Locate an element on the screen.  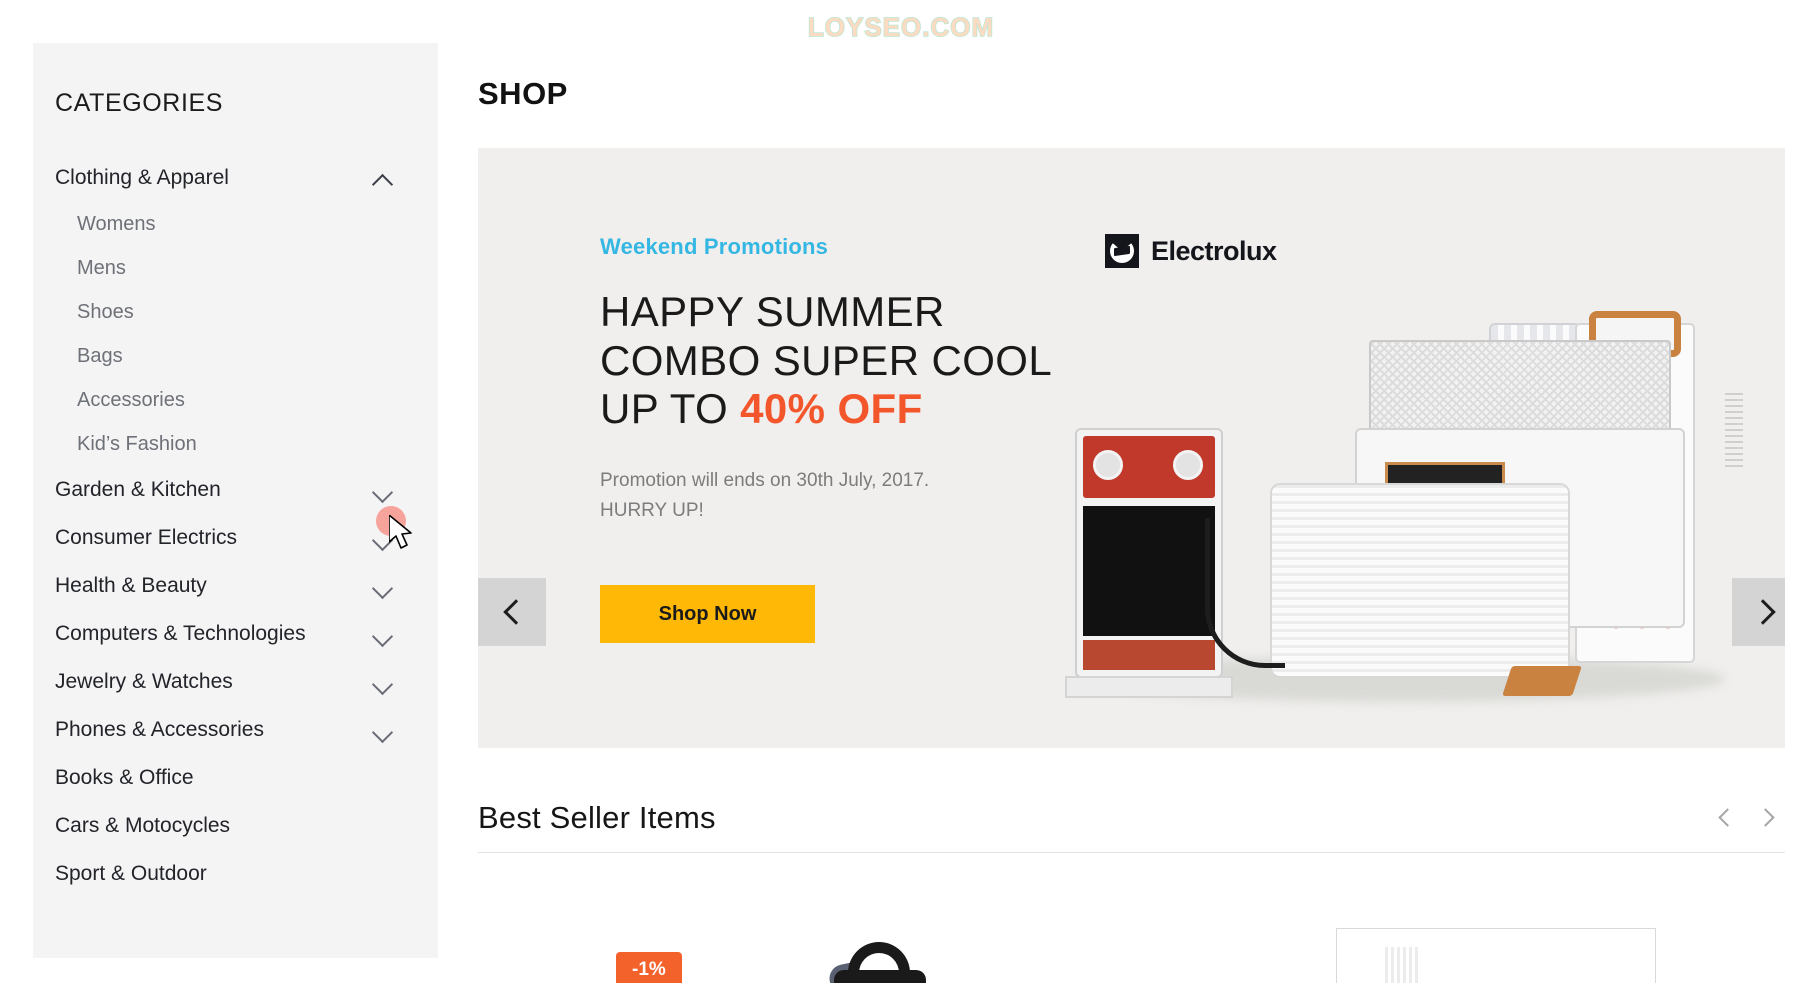
sidebar-item-label: Clothing & Apparel is located at coordinates (142, 177).